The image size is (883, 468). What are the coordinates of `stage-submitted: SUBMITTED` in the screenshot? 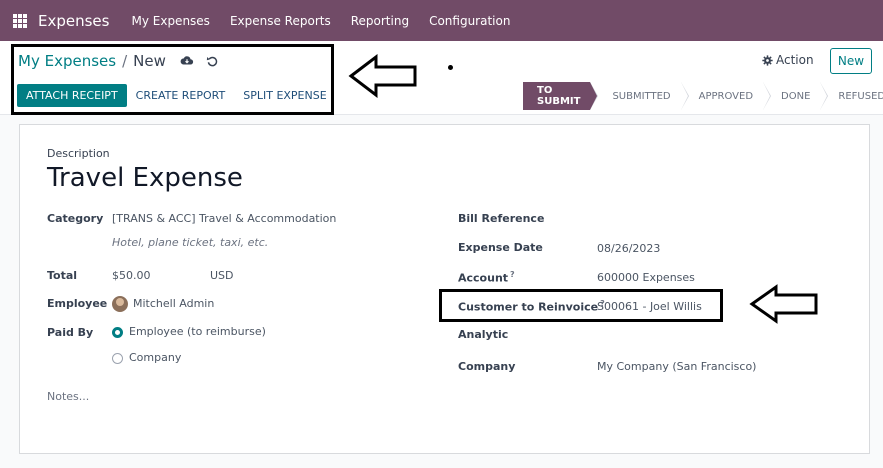 It's located at (639, 96).